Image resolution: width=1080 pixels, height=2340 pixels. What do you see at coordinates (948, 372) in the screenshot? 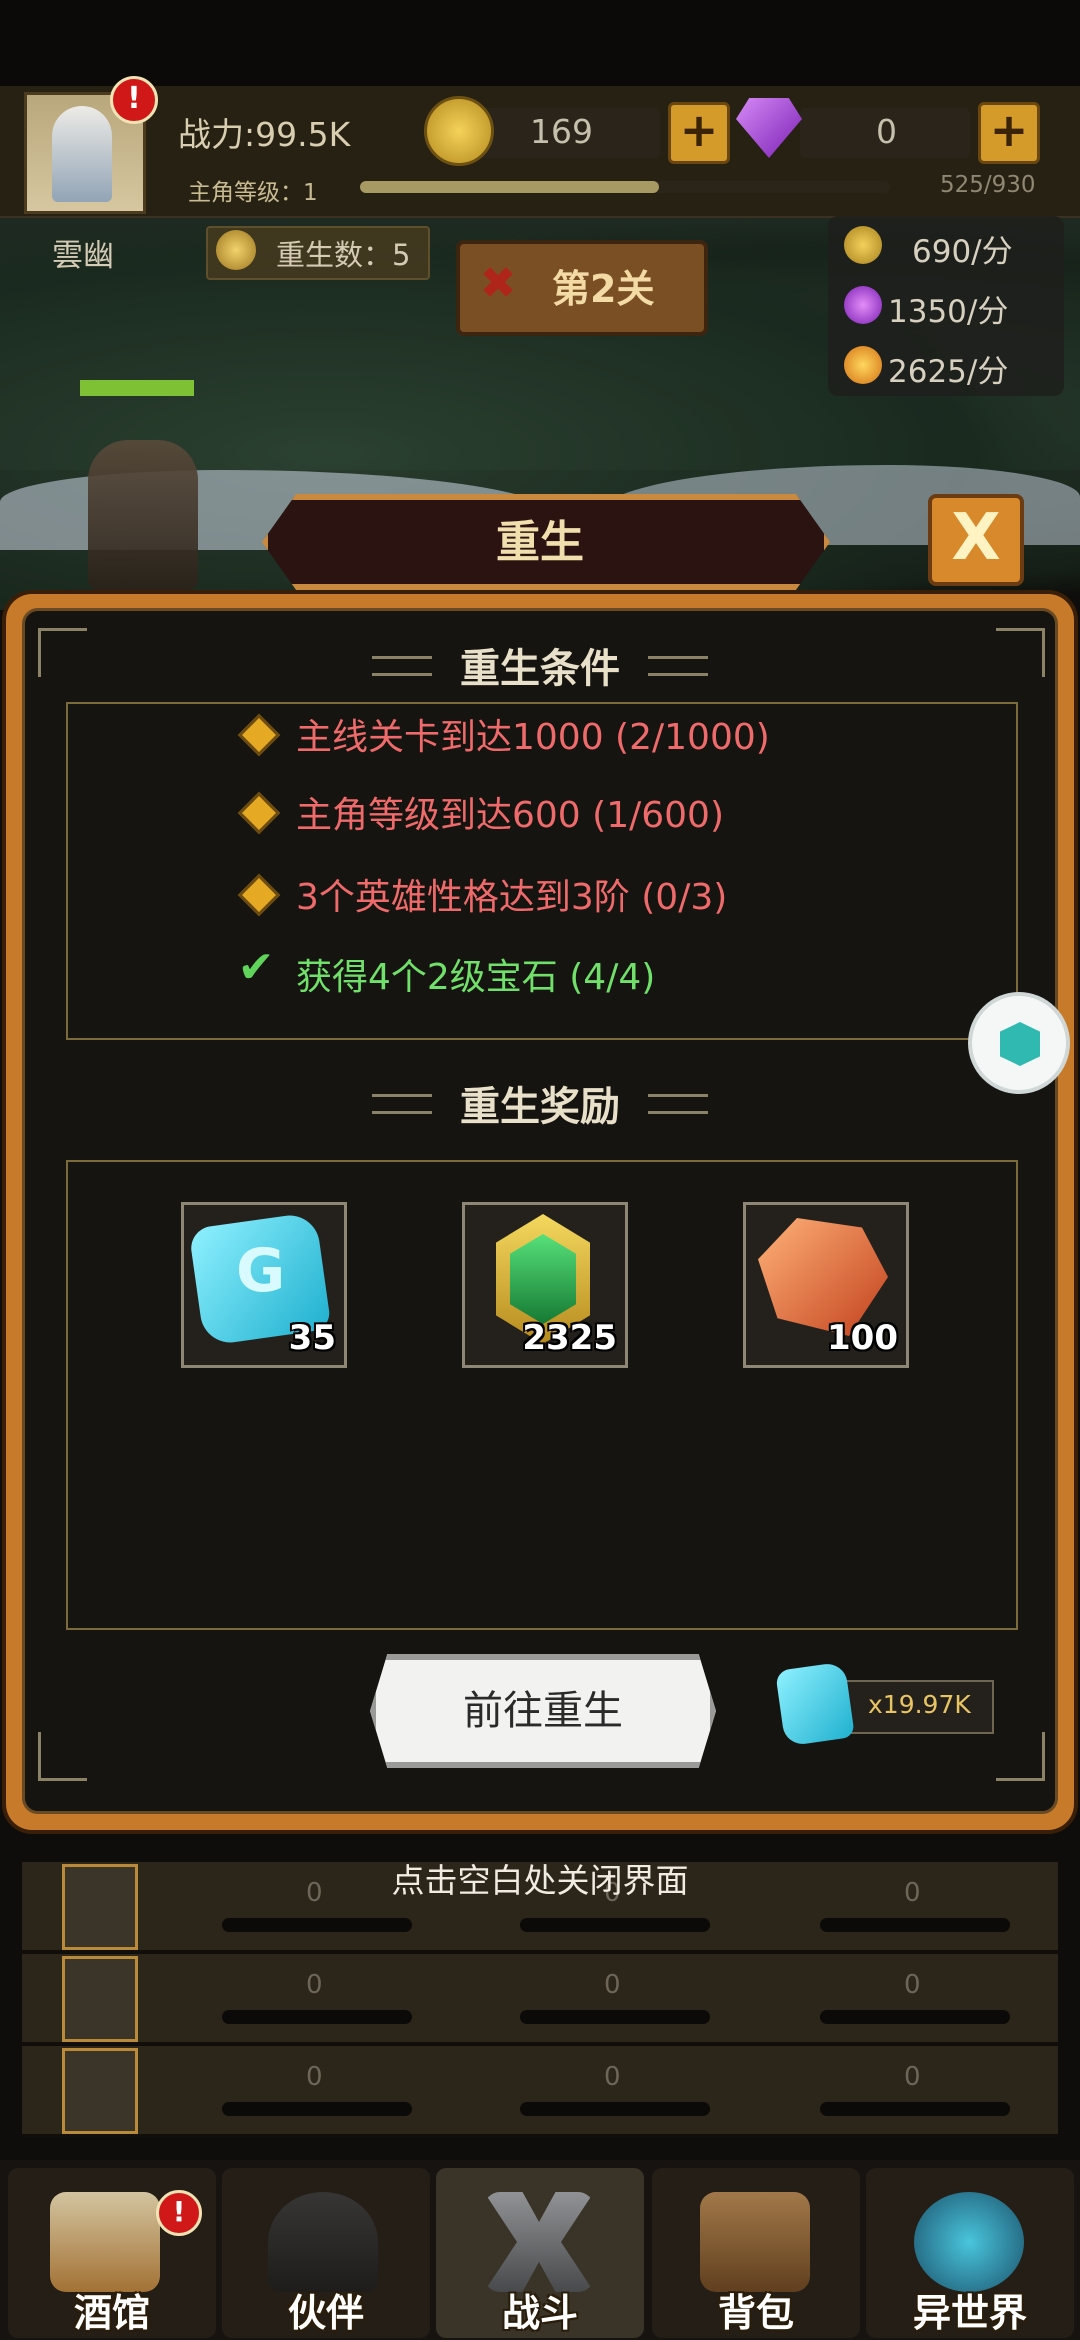
I see `flame-rate: 2625/分` at bounding box center [948, 372].